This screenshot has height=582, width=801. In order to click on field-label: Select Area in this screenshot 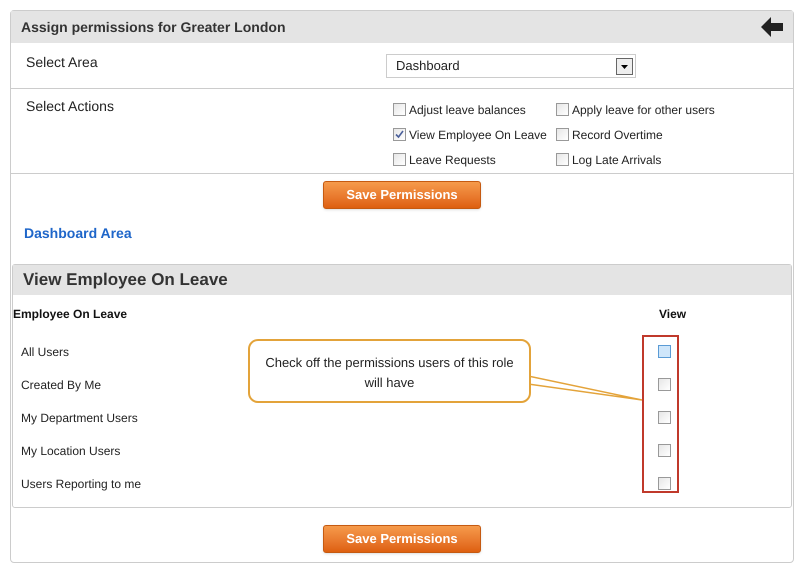, I will do `click(62, 62)`.